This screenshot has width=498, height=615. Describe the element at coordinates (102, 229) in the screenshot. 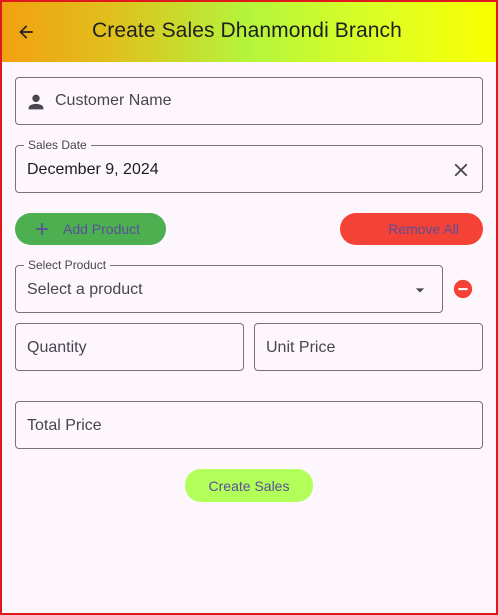

I see `add-product-label: Add Product` at that location.